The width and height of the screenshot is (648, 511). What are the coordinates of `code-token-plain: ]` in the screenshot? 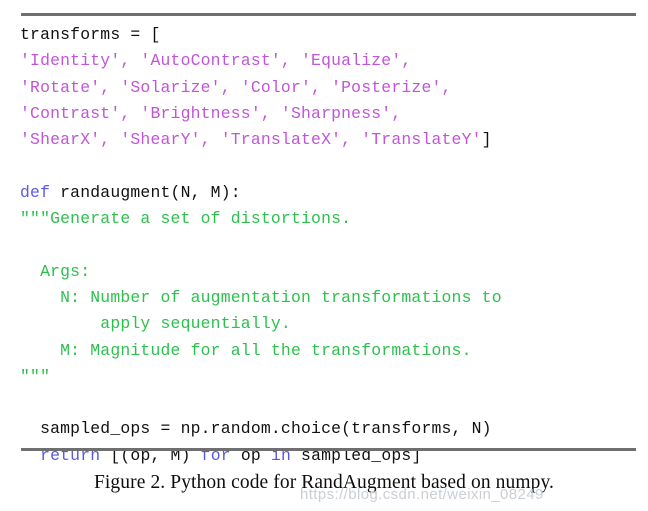 It's located at (486, 140).